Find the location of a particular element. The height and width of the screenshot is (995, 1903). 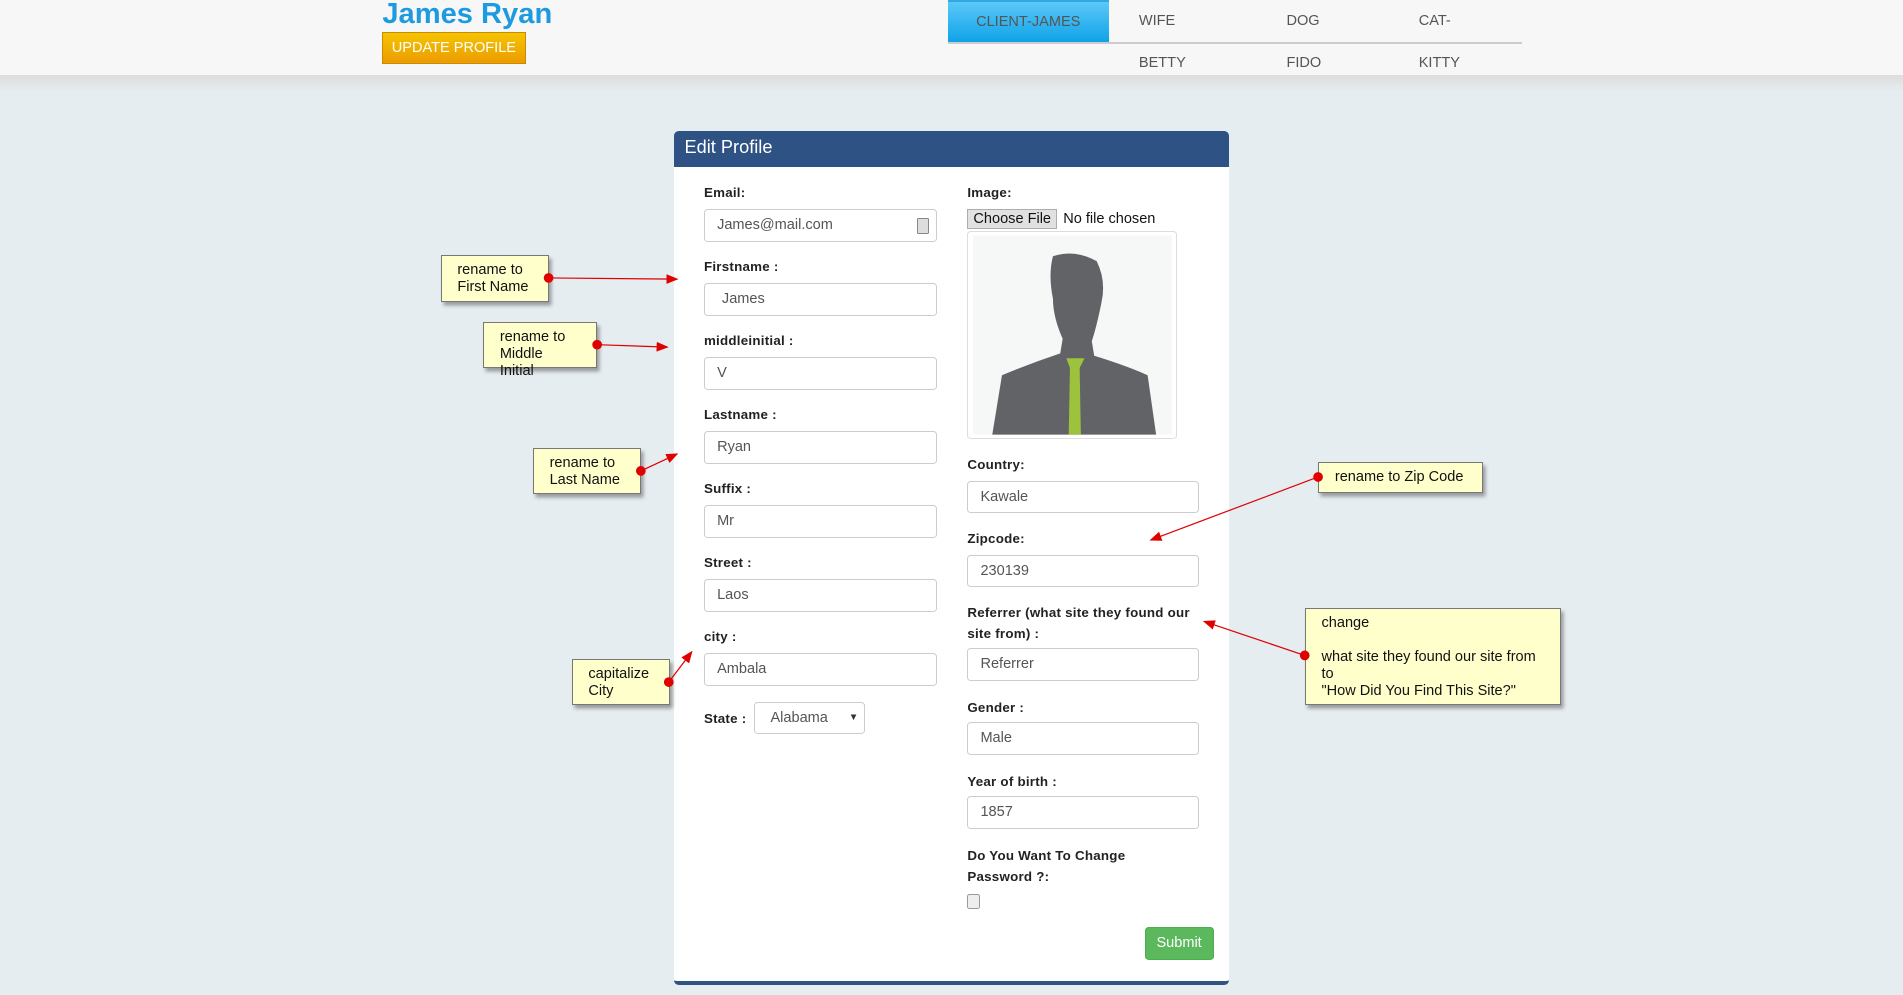

year-of-birth-label: Year of birth : is located at coordinates (1012, 781).